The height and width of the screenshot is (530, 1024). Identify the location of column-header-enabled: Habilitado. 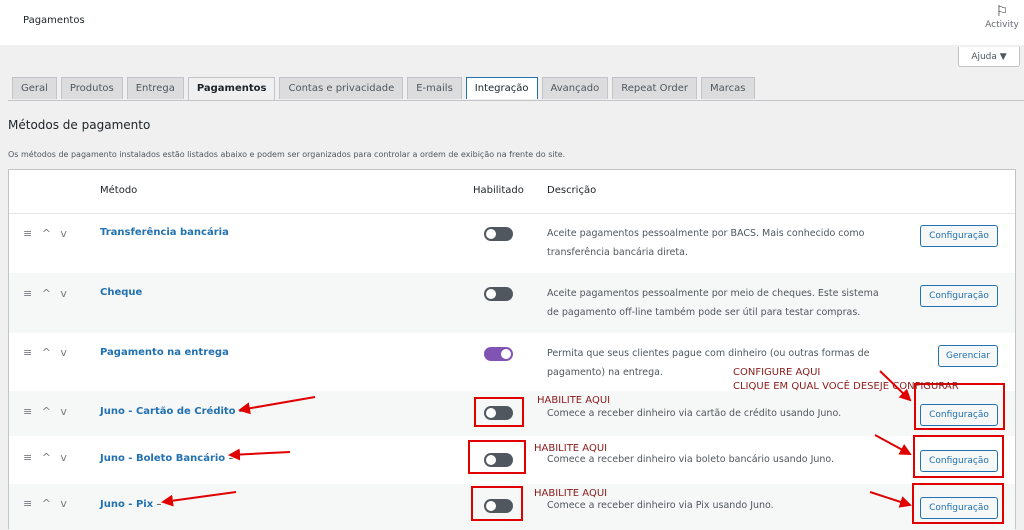
(498, 190).